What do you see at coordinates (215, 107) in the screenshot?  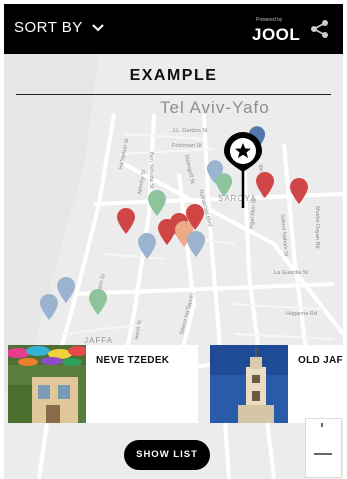 I see `city-label: Tel Aviv-Yafo` at bounding box center [215, 107].